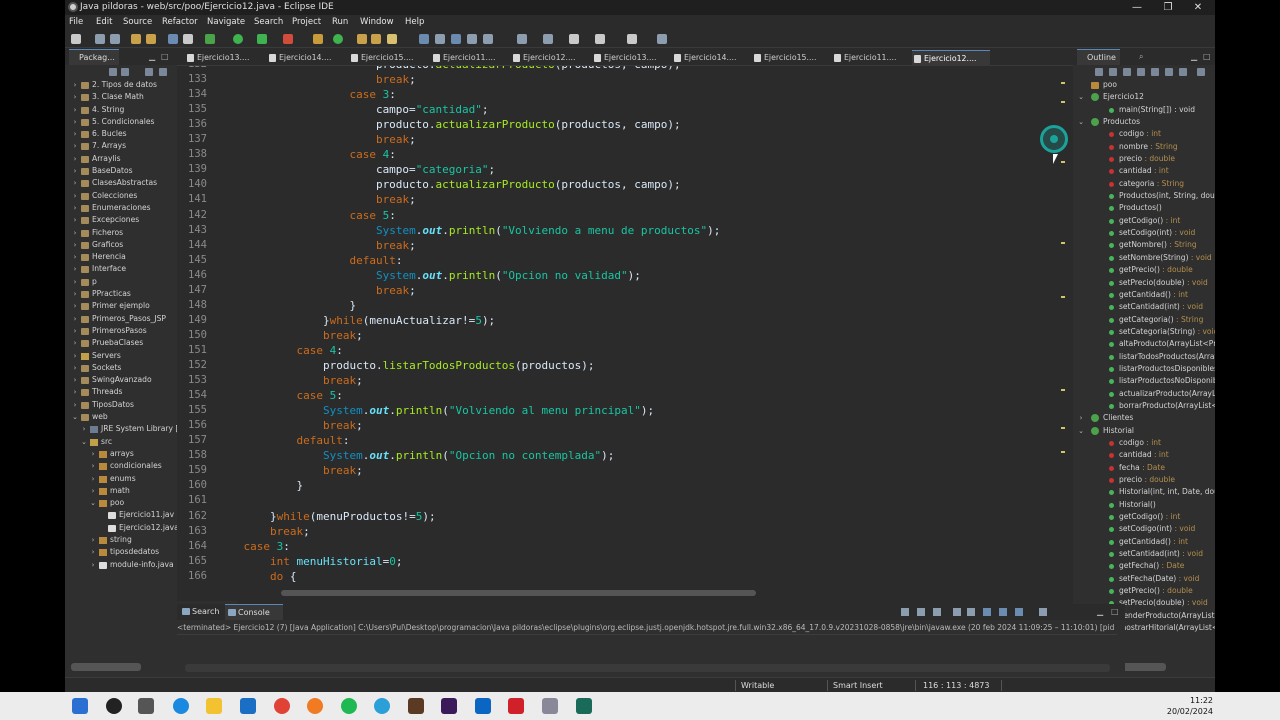 The height and width of the screenshot is (720, 1280). I want to click on outline-item: categoria : String, so click(1144, 184).